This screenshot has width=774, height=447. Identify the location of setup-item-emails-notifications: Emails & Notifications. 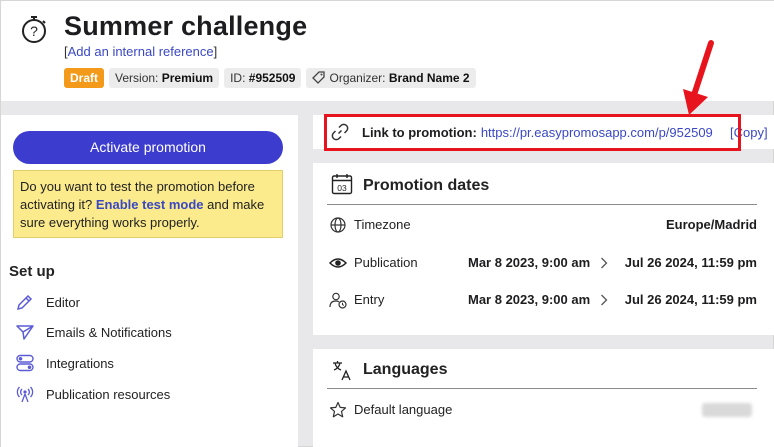
(93, 332).